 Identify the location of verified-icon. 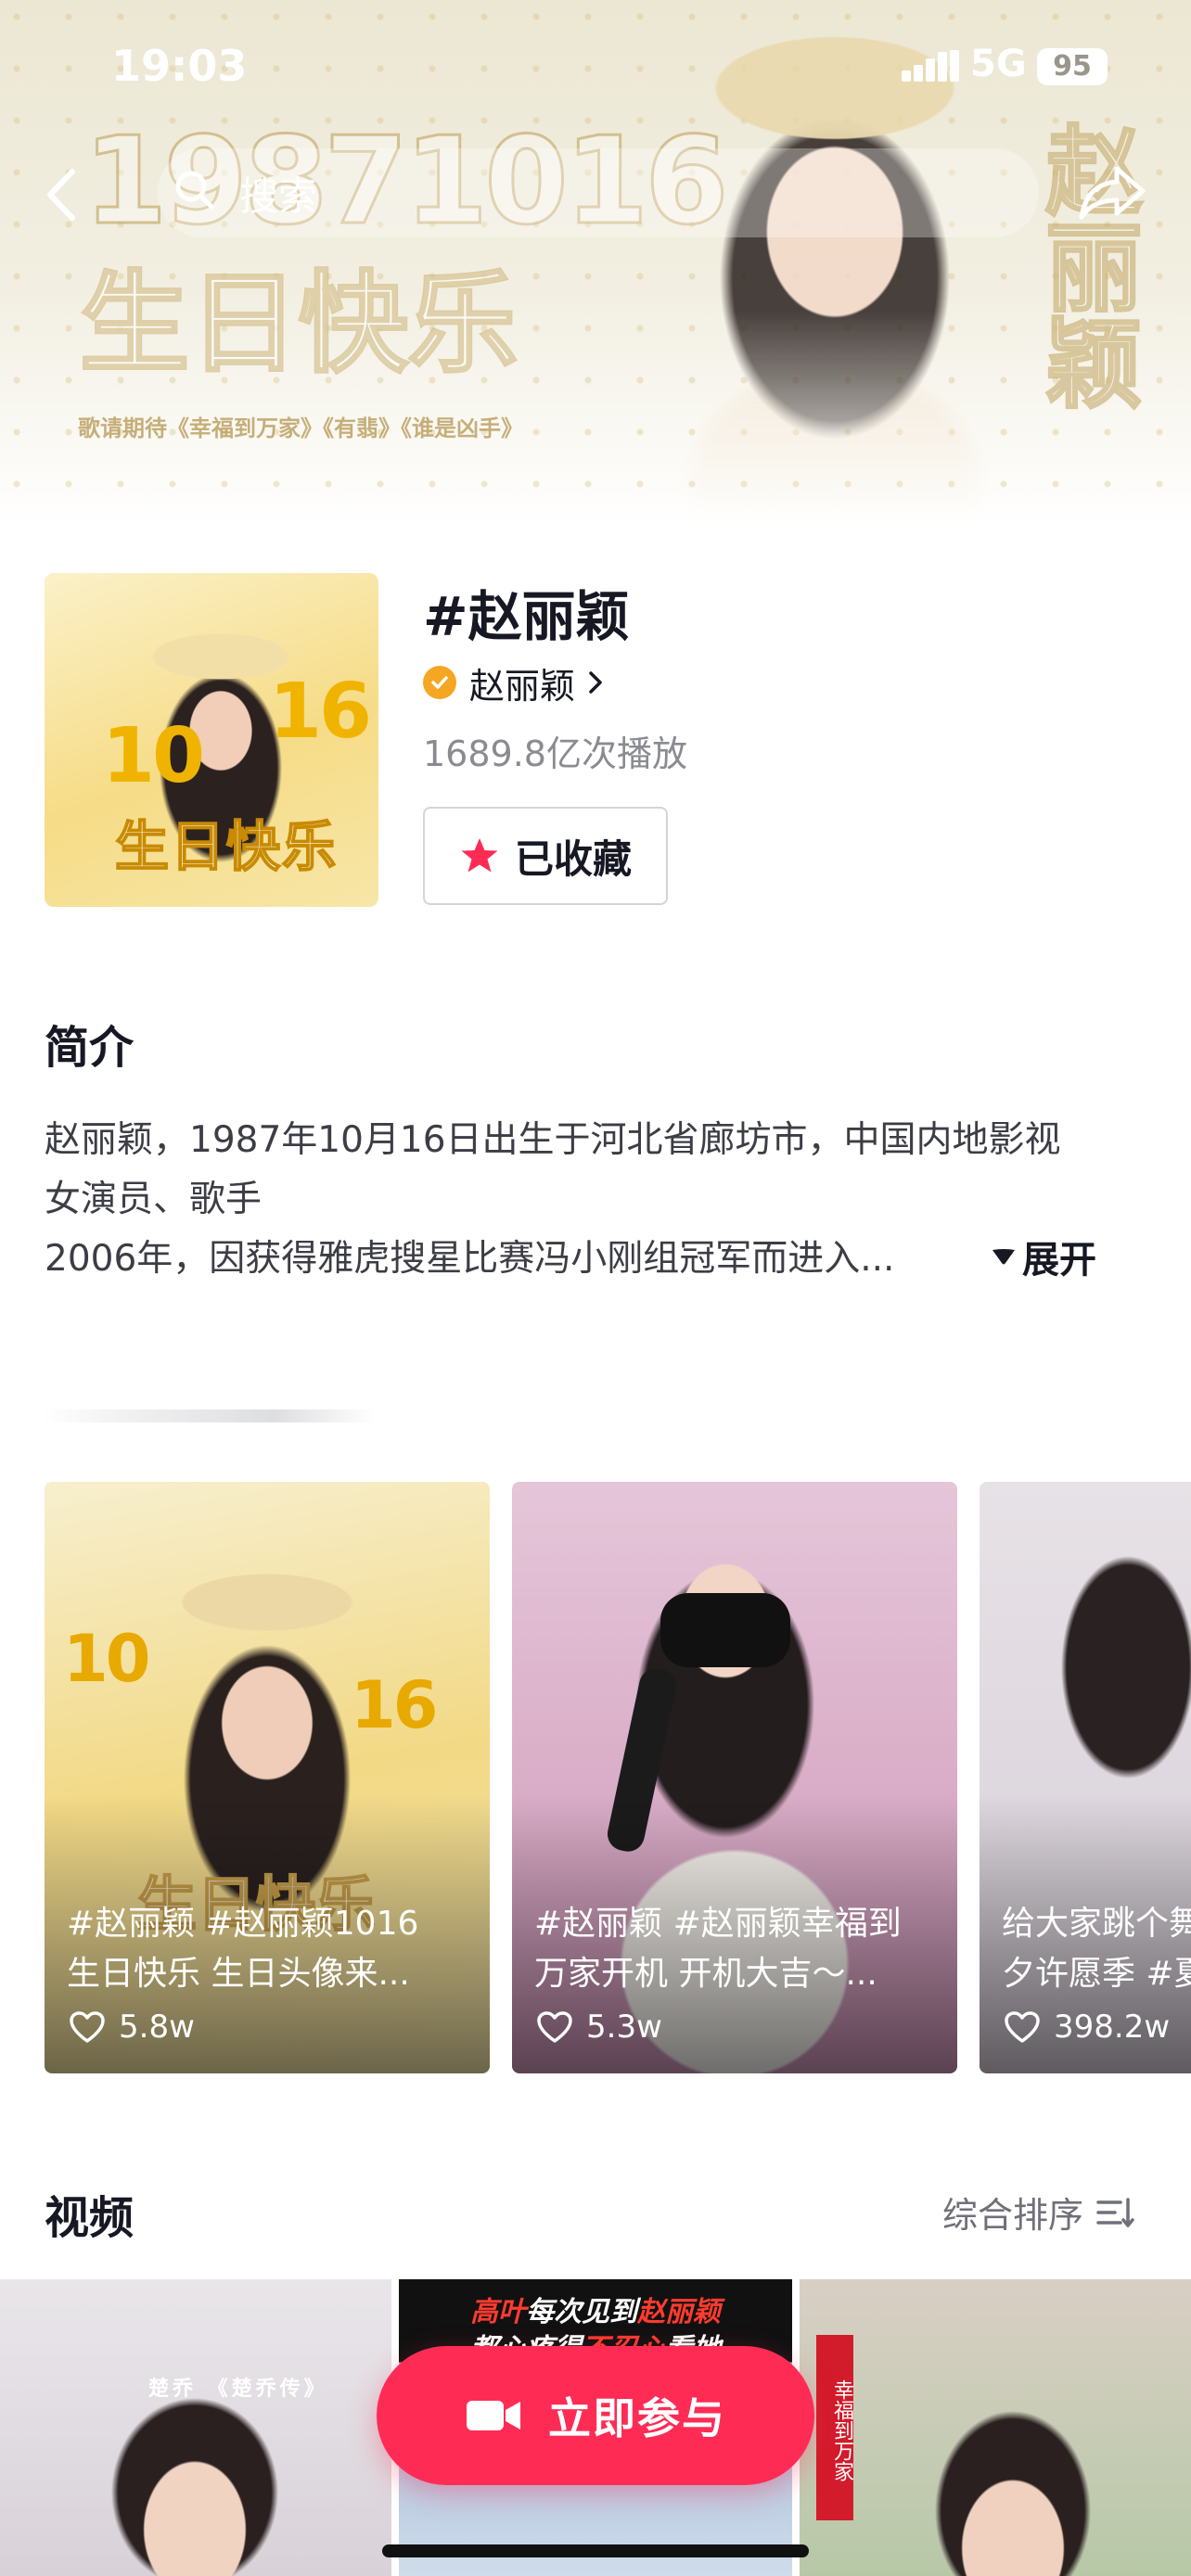
(439, 682).